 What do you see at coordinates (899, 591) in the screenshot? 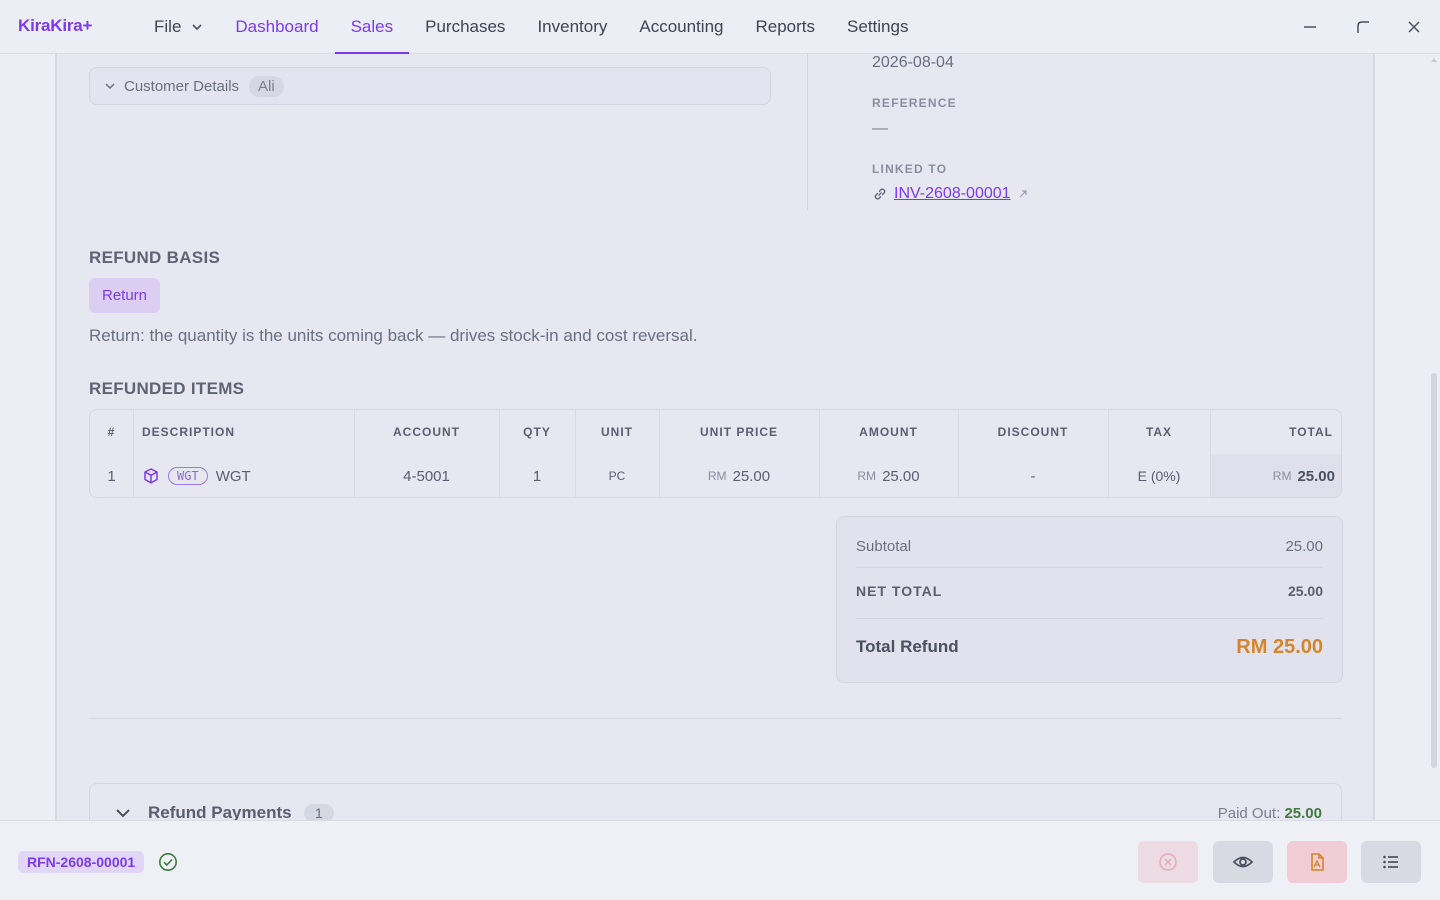
I see `net-total-label: NET TOTAL` at bounding box center [899, 591].